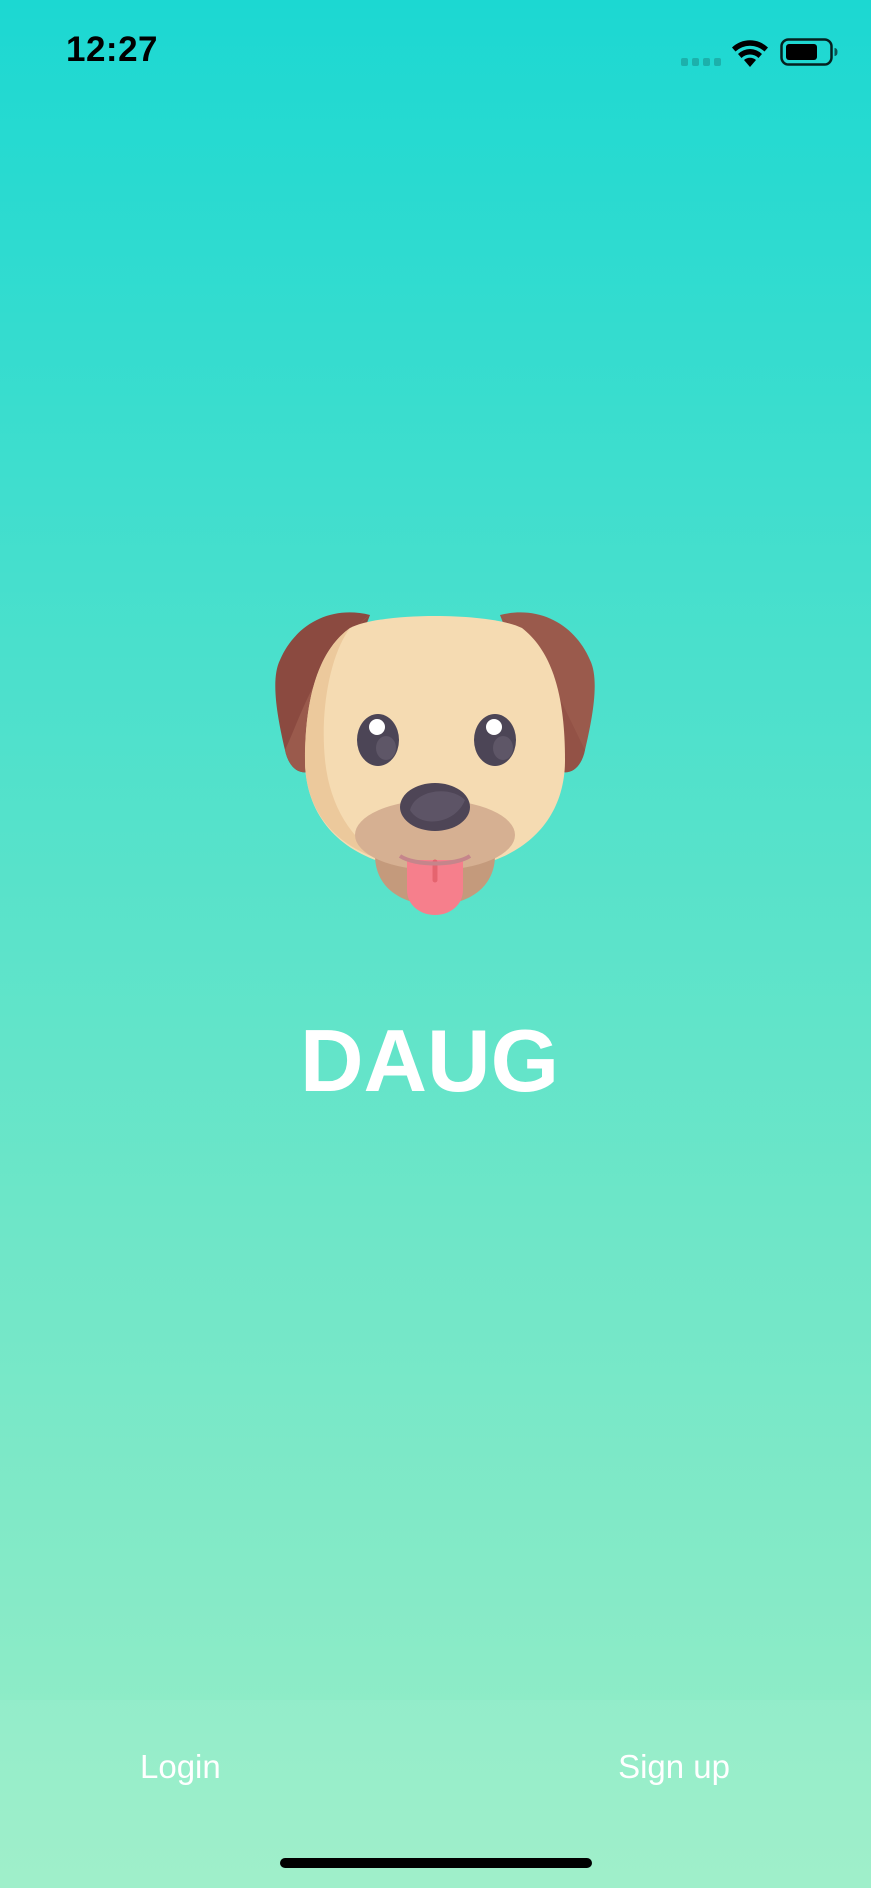 The image size is (871, 1888). Describe the element at coordinates (180, 1767) in the screenshot. I see `login-button: Login` at that location.